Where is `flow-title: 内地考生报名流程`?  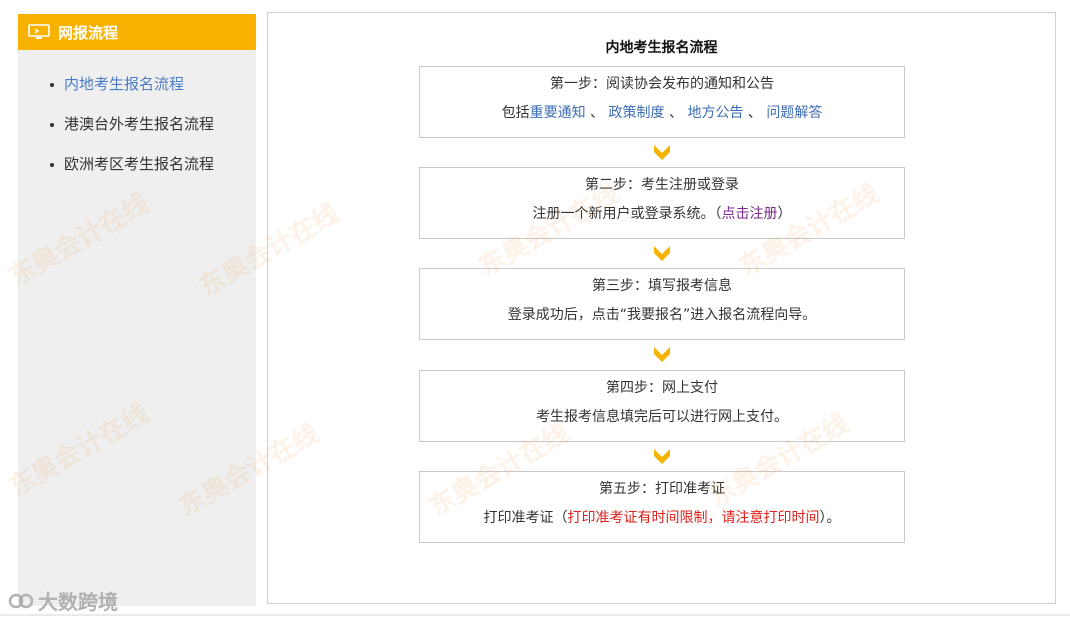
flow-title: 内地考生报名流程 is located at coordinates (661, 48).